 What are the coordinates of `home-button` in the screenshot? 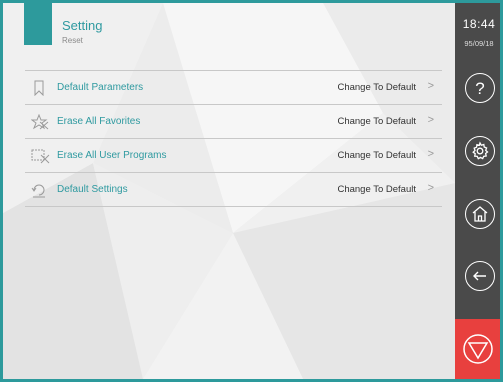 It's located at (480, 214).